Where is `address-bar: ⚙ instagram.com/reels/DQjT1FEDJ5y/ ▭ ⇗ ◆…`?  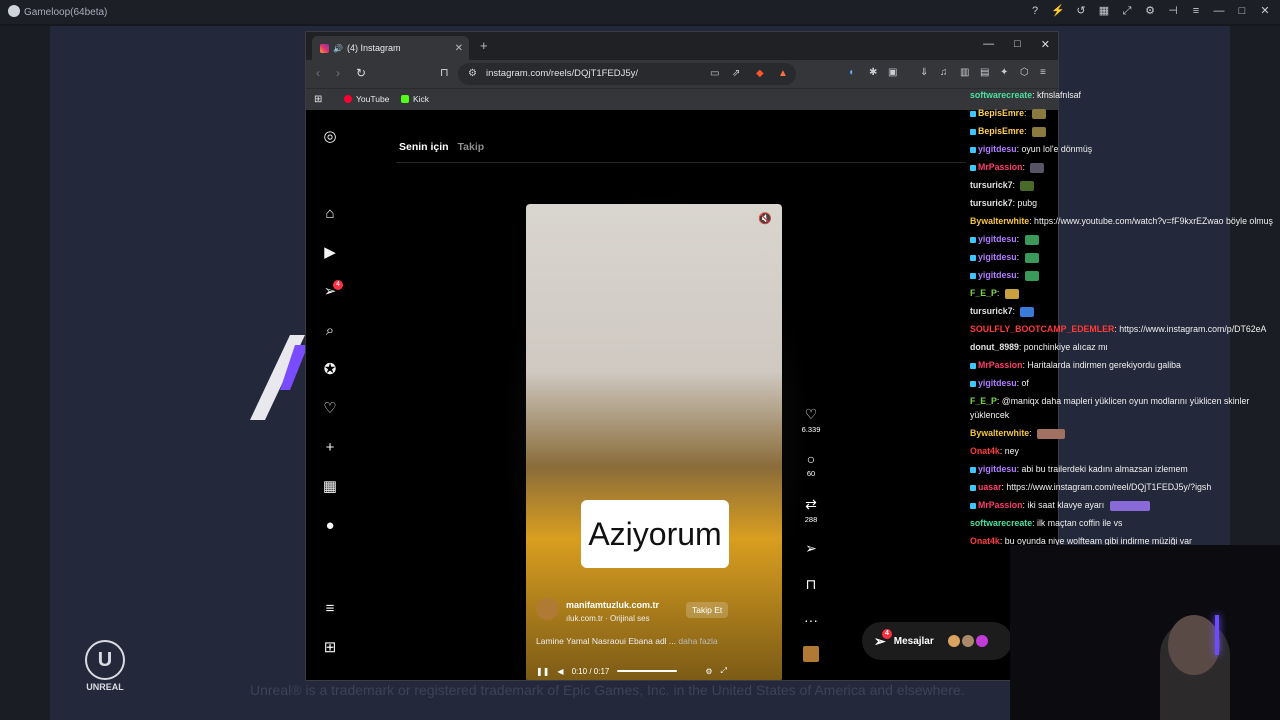 address-bar: ⚙ instagram.com/reels/DQjT1FEDJ5y/ ▭ ⇗ ◆… is located at coordinates (627, 74).